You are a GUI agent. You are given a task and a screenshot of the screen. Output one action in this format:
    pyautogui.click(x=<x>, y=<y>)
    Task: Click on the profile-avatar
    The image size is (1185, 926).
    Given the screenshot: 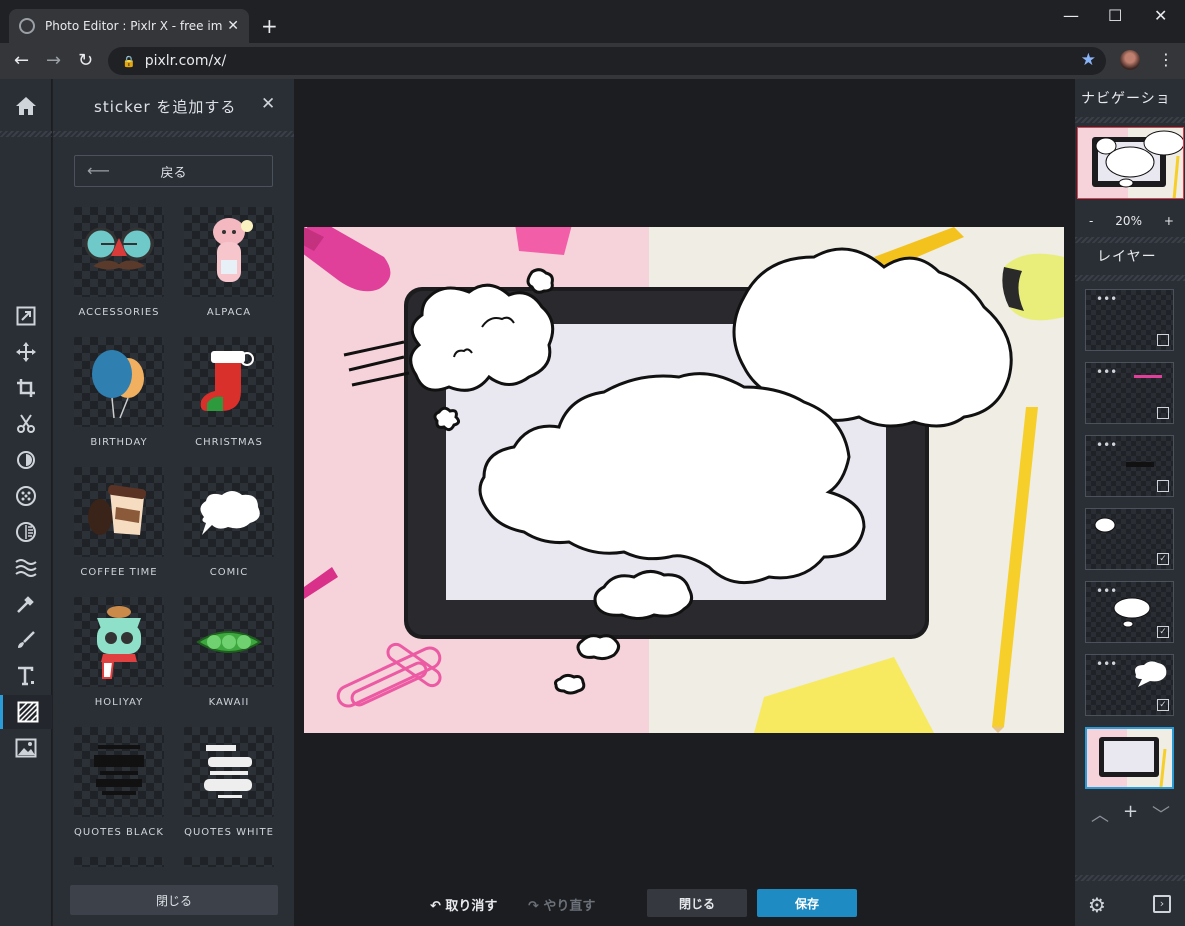 What is the action you would take?
    pyautogui.click(x=1130, y=60)
    